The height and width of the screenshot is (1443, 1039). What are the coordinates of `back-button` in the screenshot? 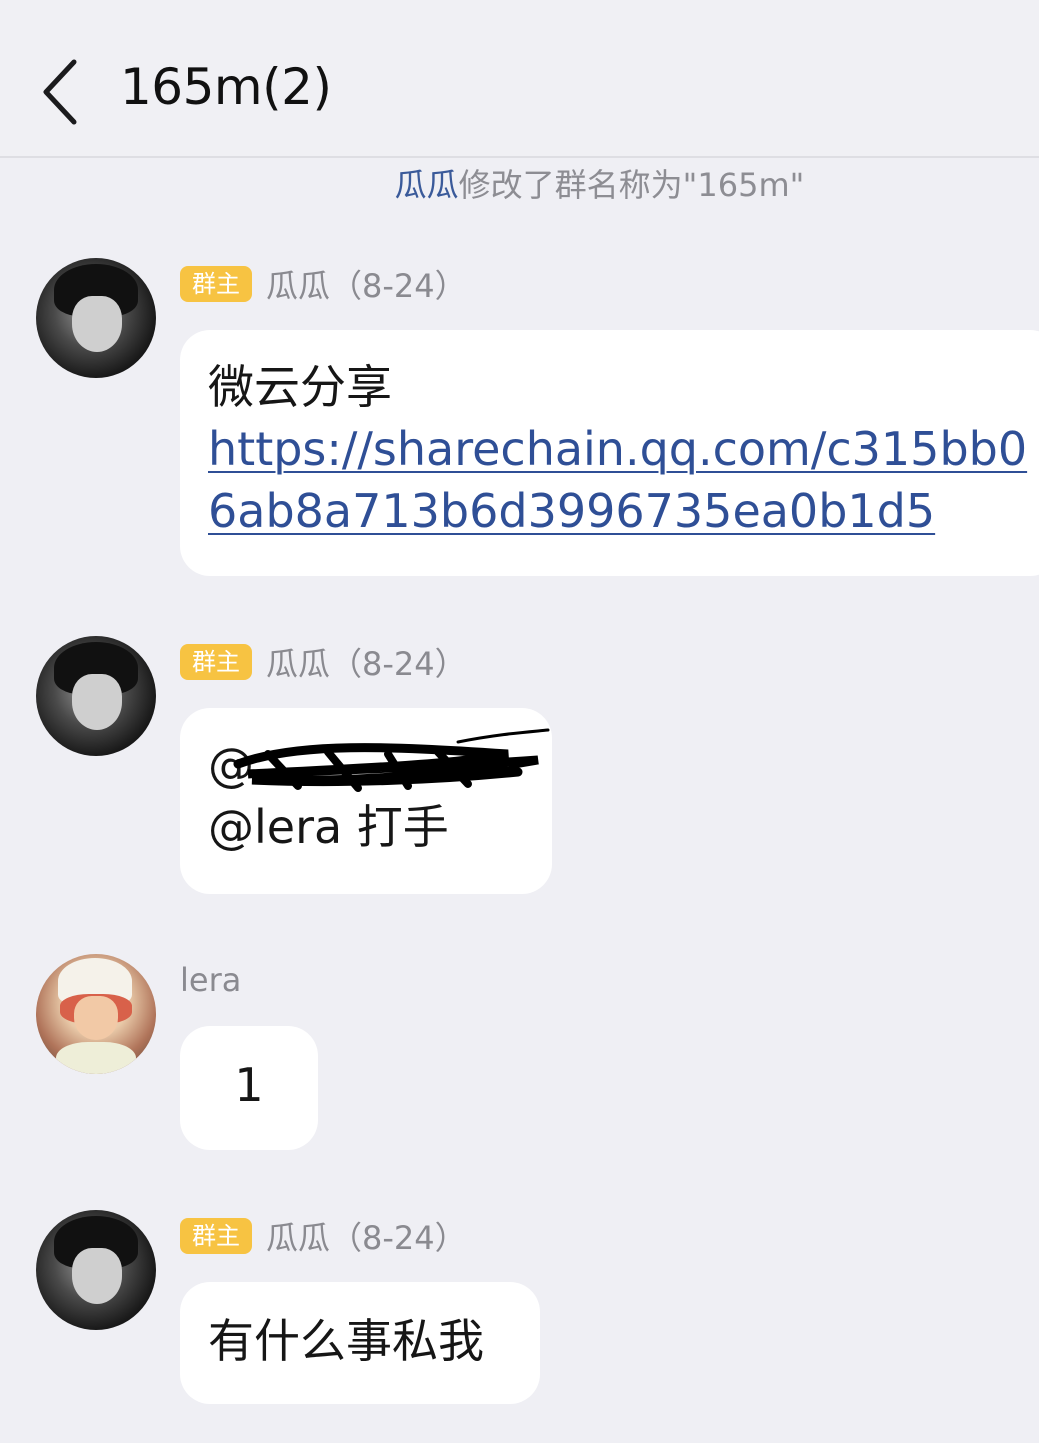 It's located at (62, 92).